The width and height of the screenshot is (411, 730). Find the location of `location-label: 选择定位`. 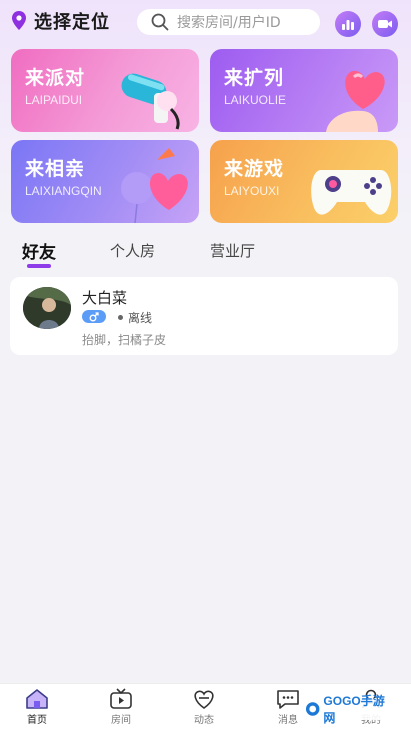

location-label: 选择定位 is located at coordinates (72, 22).